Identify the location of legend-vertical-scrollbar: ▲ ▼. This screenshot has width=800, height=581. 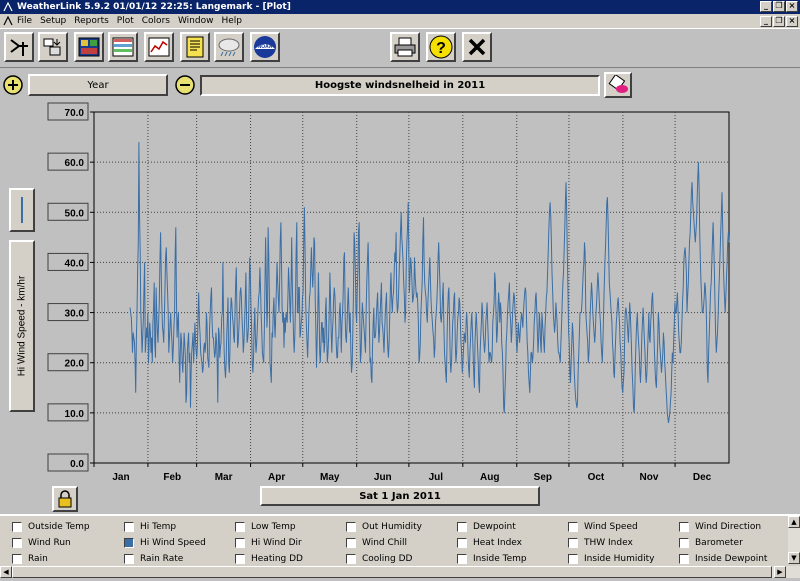
(794, 540).